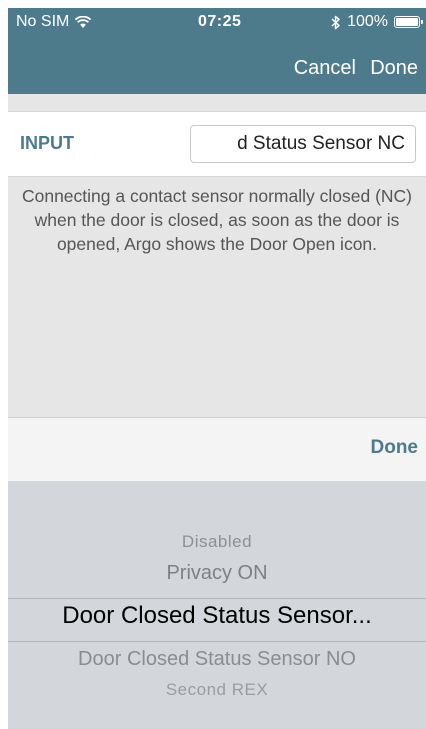 This screenshot has width=426, height=729. Describe the element at coordinates (321, 143) in the screenshot. I see `input-value: d Status Sensor NC` at that location.